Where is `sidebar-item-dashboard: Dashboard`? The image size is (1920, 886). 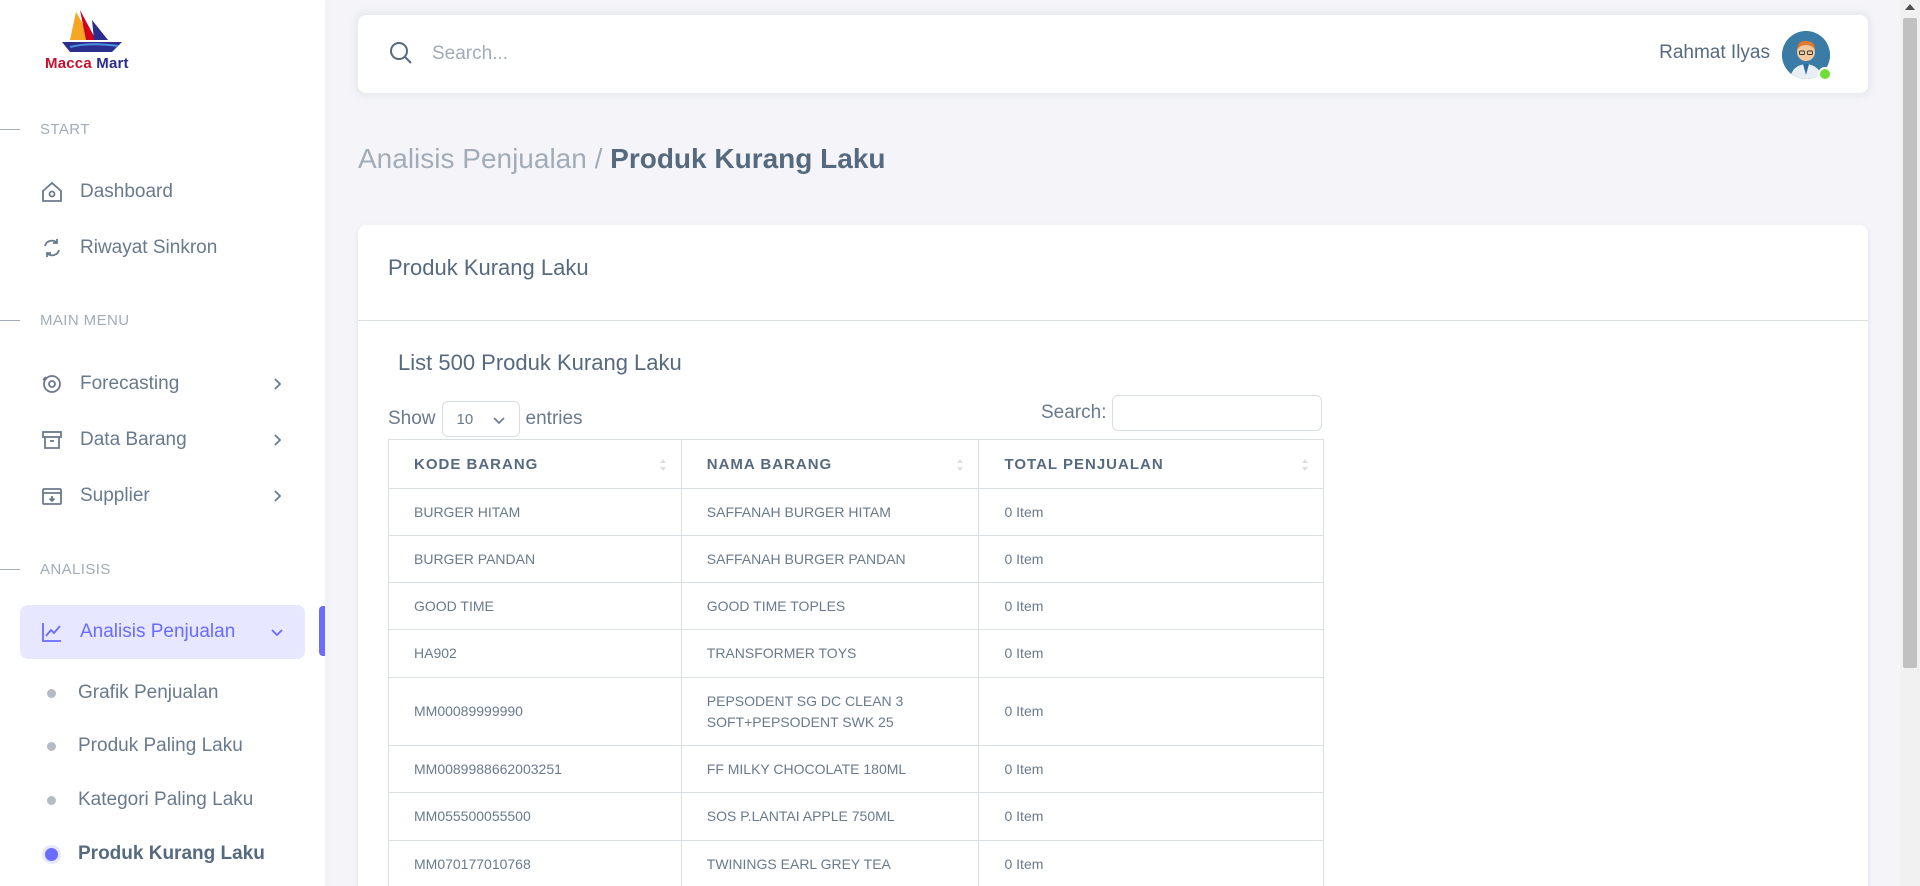 sidebar-item-dashboard: Dashboard is located at coordinates (162, 192).